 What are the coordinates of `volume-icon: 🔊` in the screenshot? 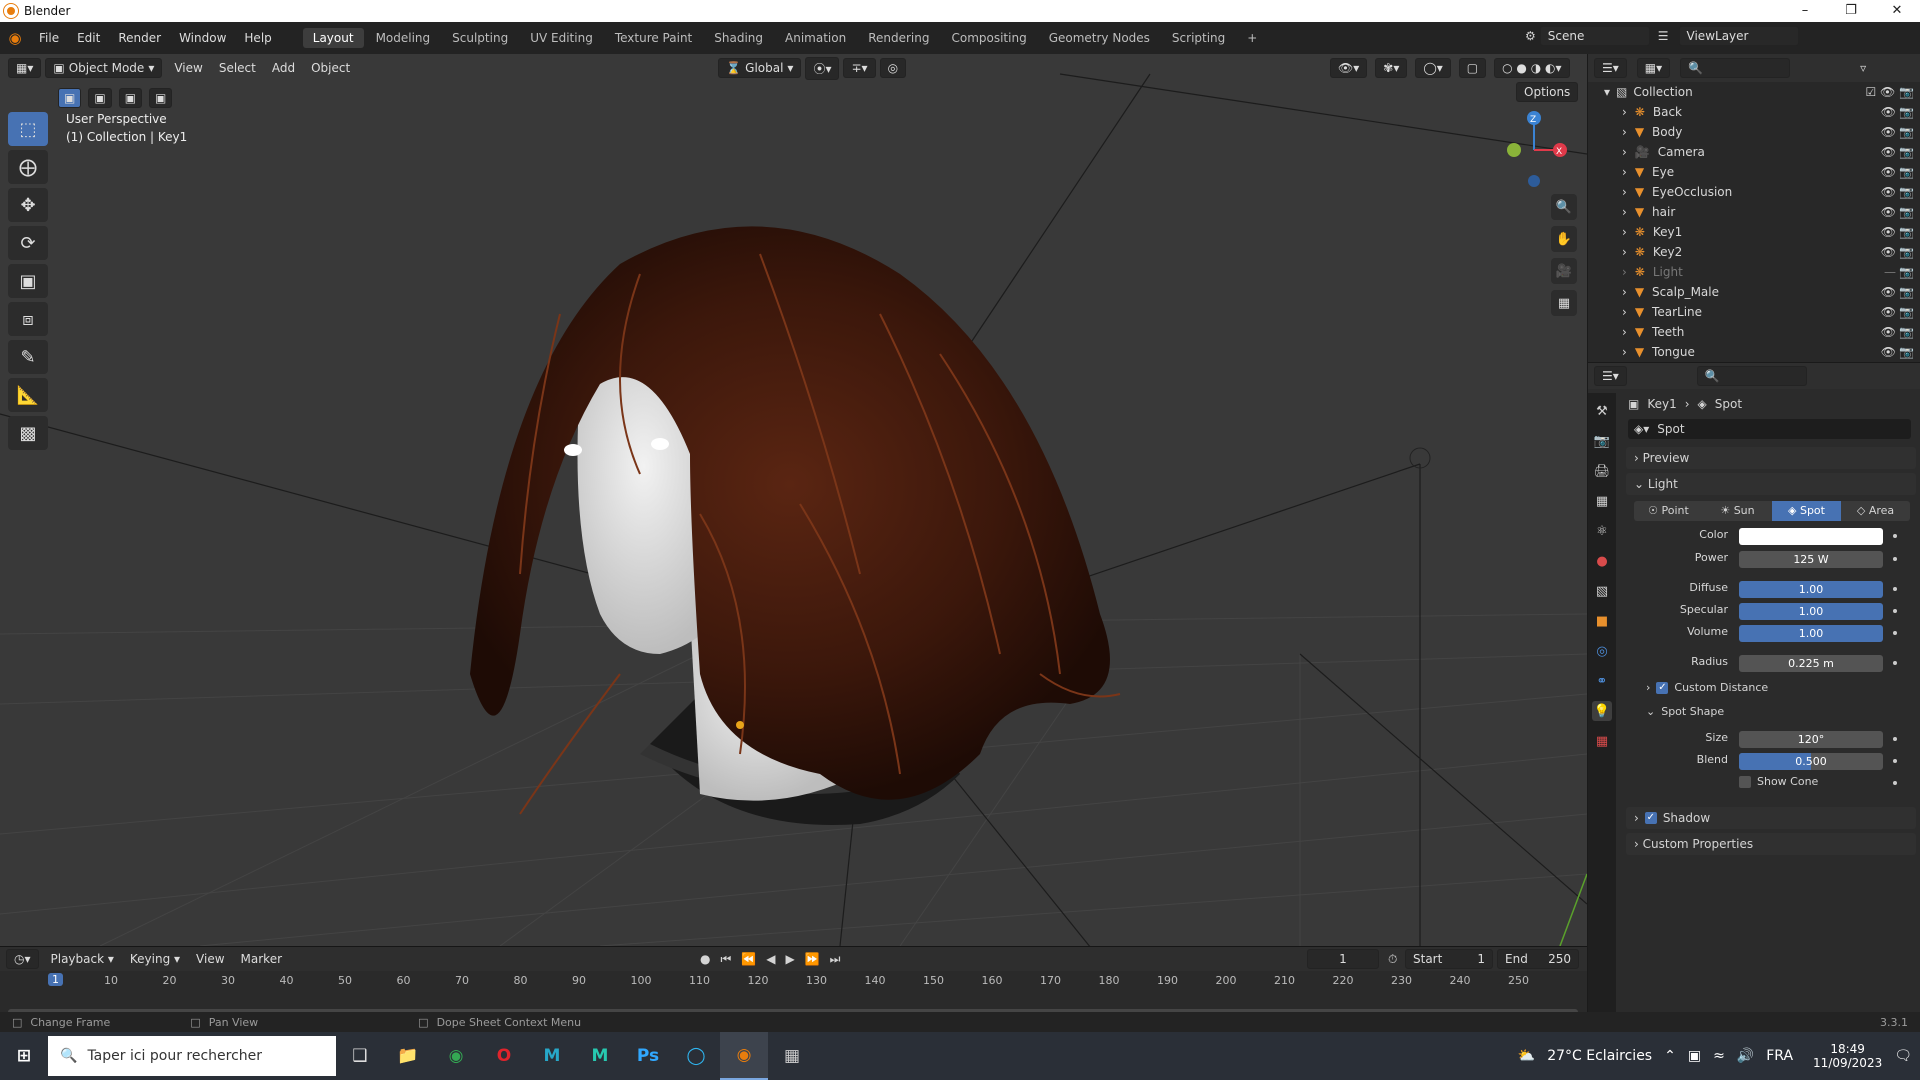 It's located at (1745, 1056).